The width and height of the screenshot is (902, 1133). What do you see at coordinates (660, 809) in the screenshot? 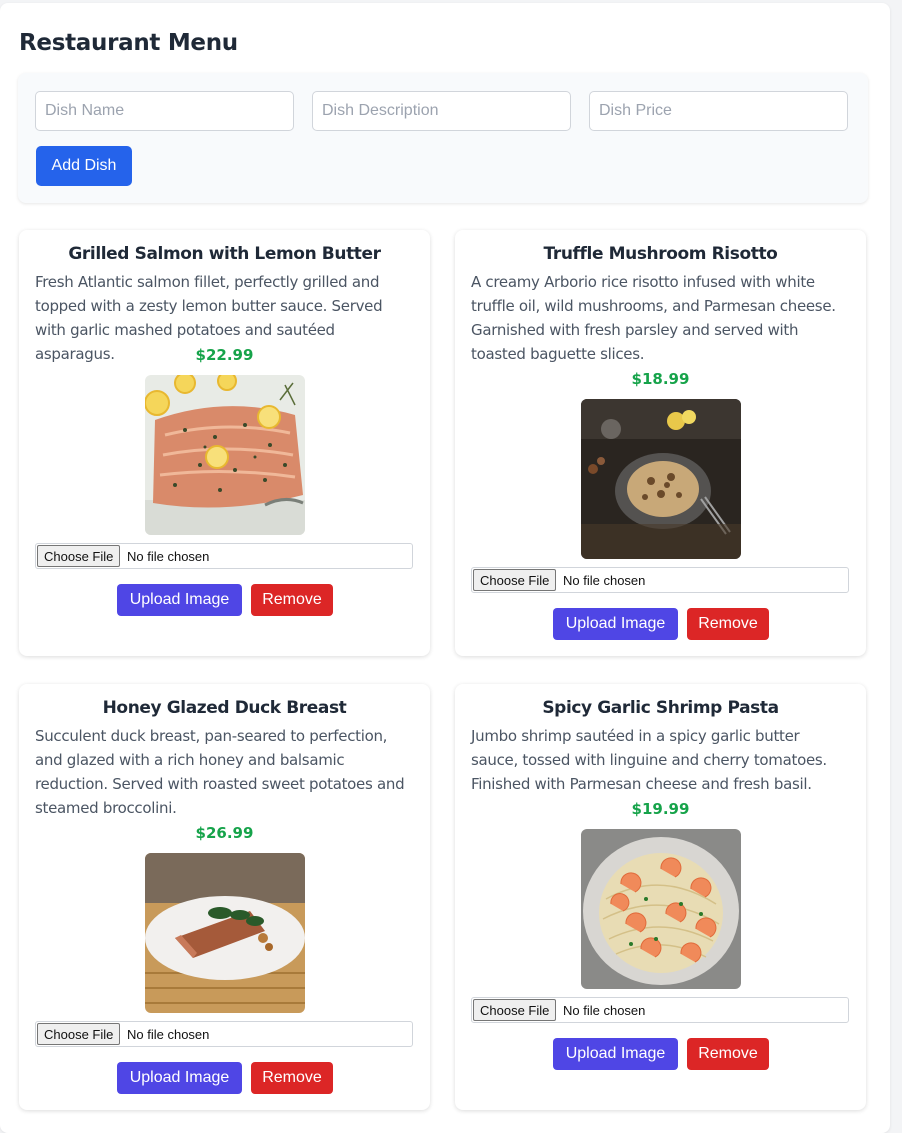
I see `dish-price: $19.99` at bounding box center [660, 809].